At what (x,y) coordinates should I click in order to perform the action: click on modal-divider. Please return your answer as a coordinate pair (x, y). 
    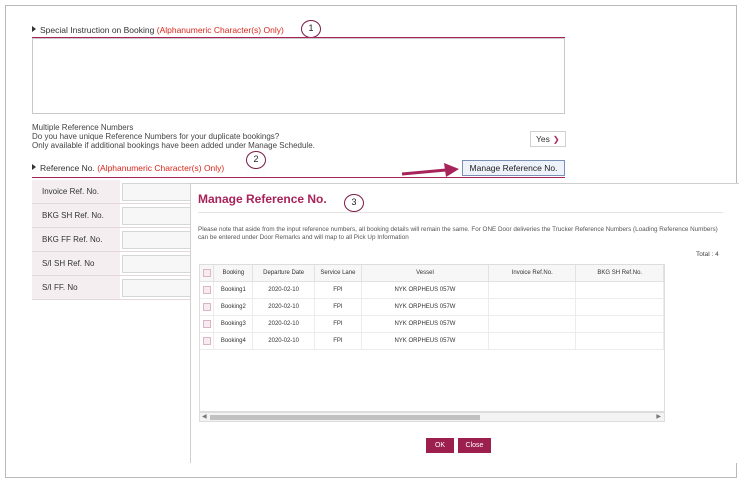
    Looking at the image, I should click on (460, 212).